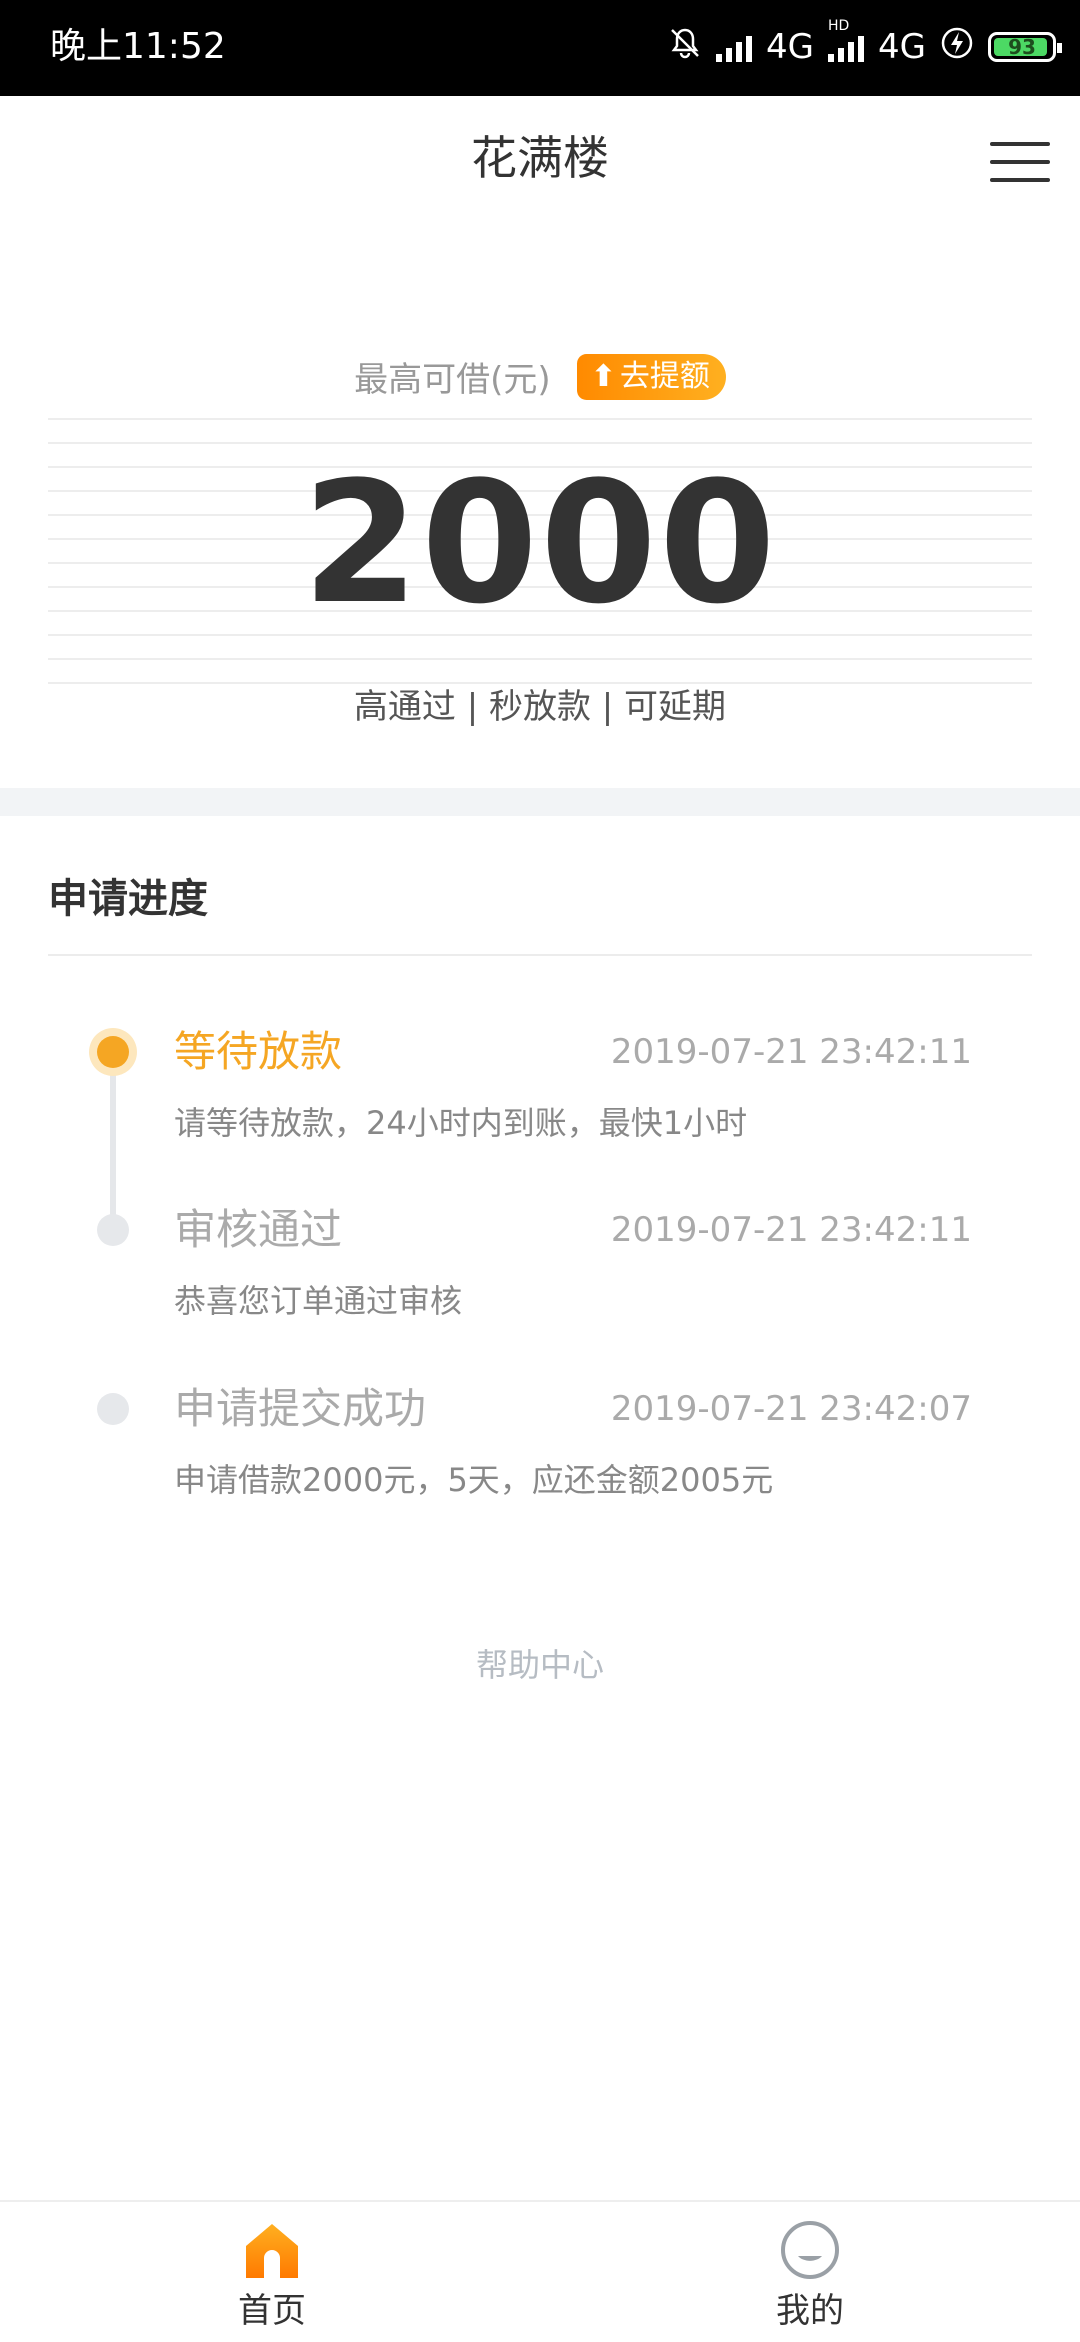  What do you see at coordinates (1022, 47) in the screenshot?
I see `battery-level: 93` at bounding box center [1022, 47].